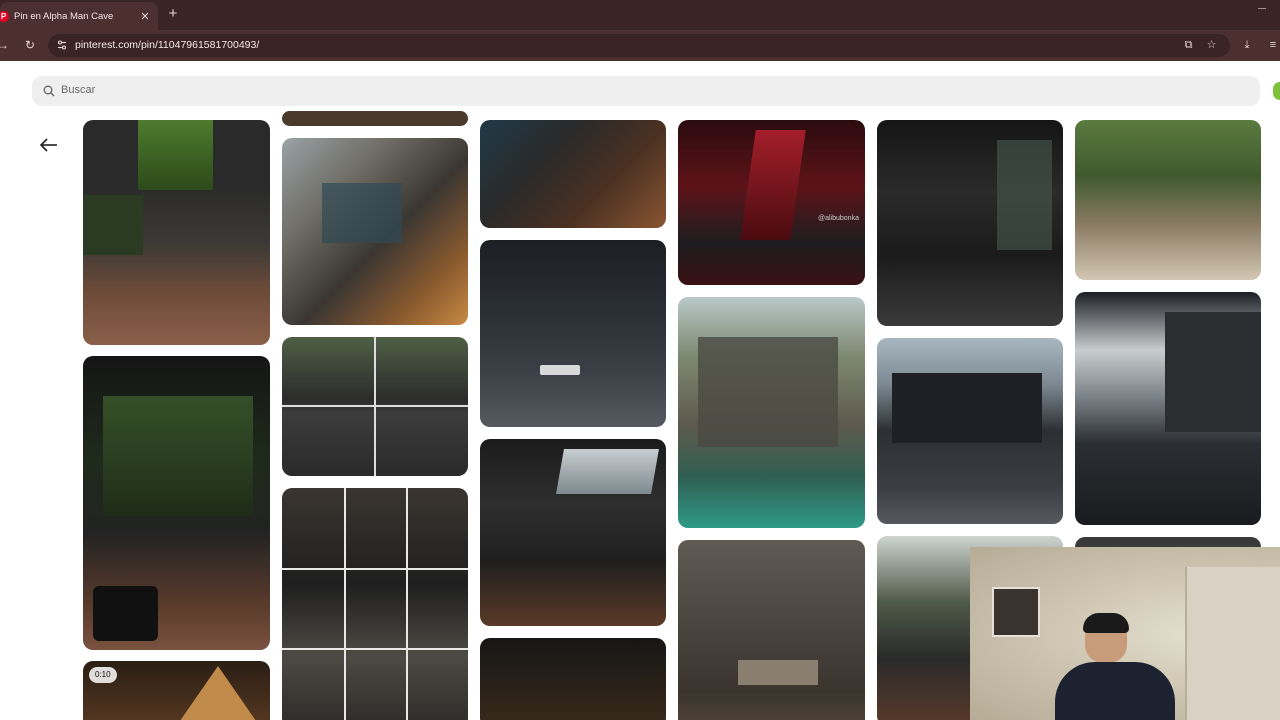  Describe the element at coordinates (176, 503) in the screenshot. I see `pin-dark-glass-living-room` at that location.